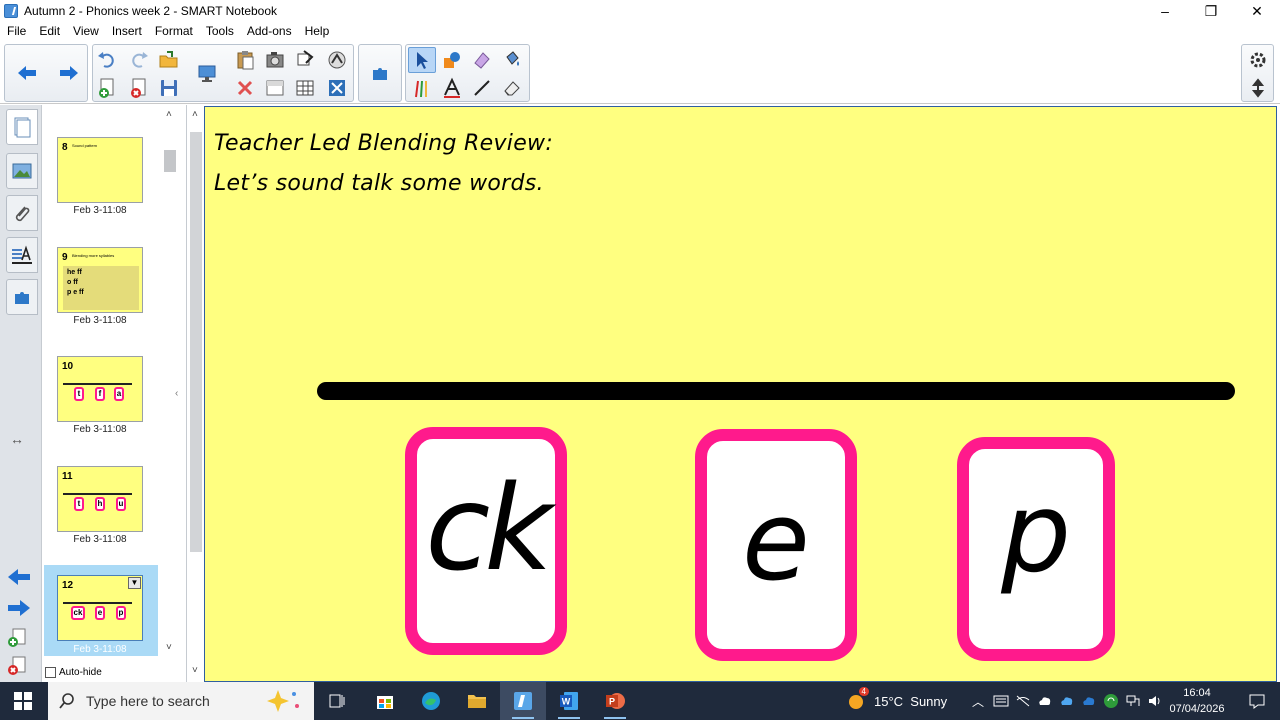 This screenshot has height=720, width=1280. What do you see at coordinates (615, 701) in the screenshot?
I see `powerpoint-button: P` at bounding box center [615, 701].